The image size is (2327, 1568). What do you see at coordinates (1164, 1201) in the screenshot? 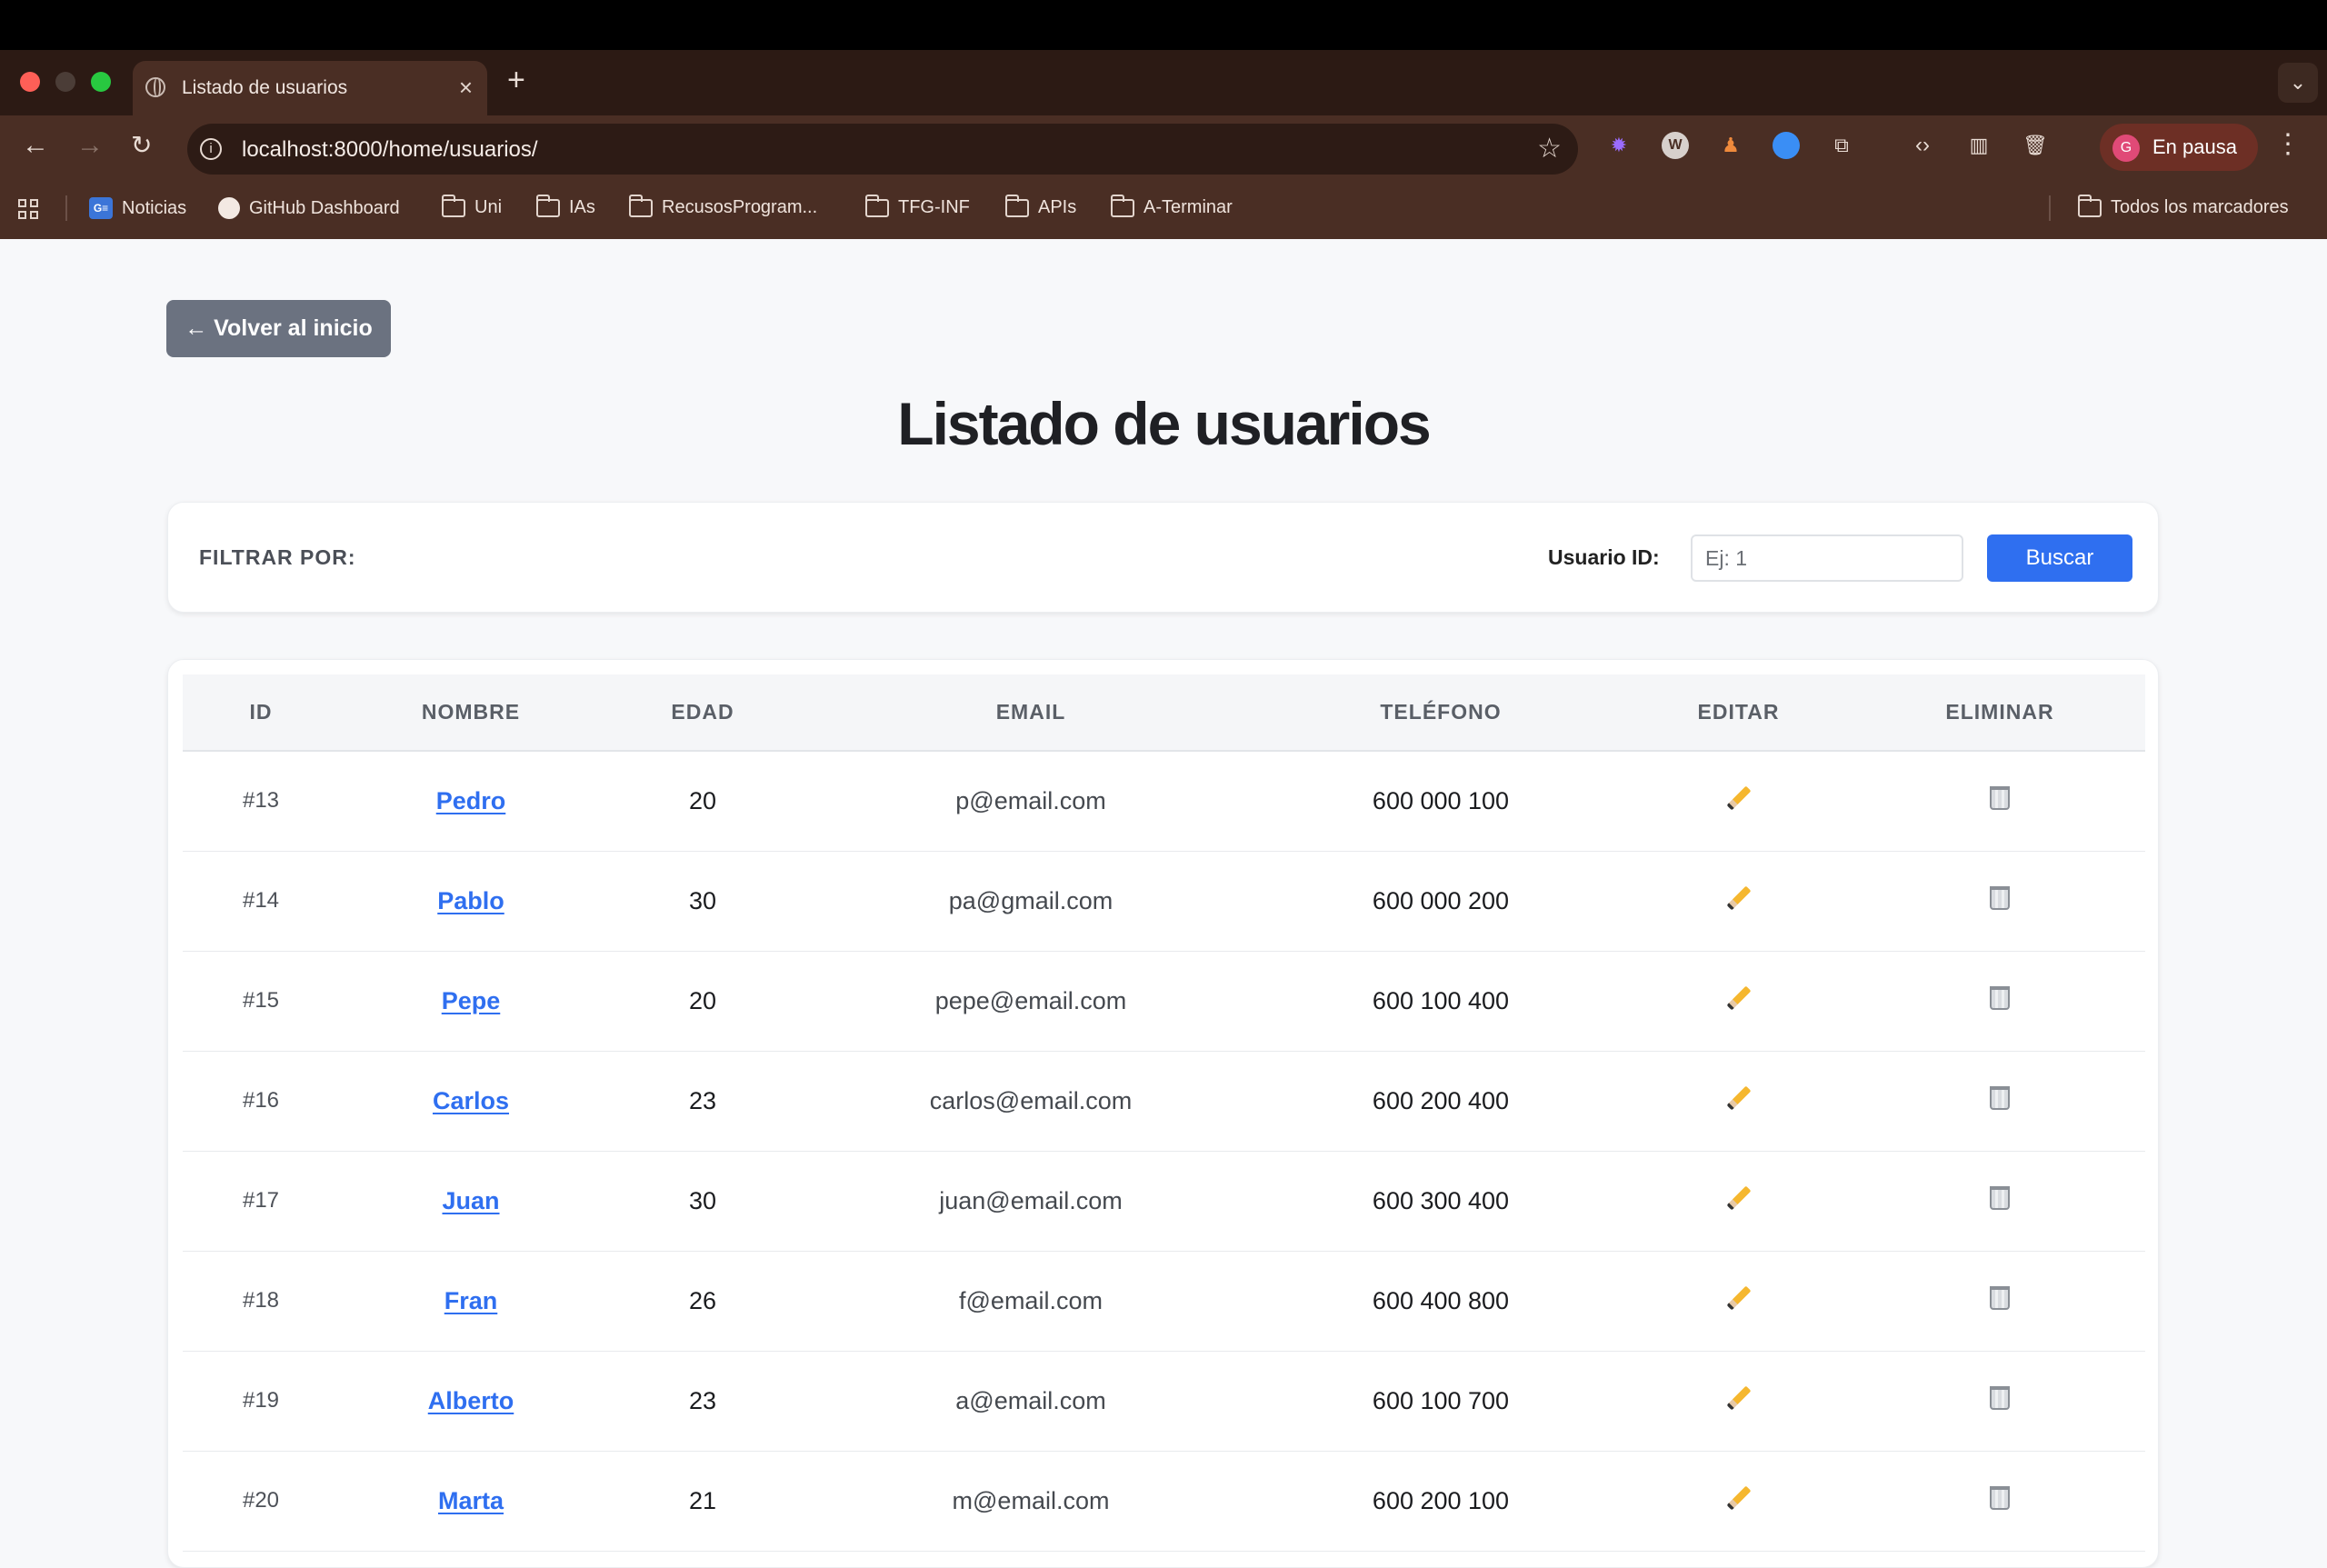
I see `table-row: #17 Juan 30 juan@email.com 600 300 400` at bounding box center [1164, 1201].